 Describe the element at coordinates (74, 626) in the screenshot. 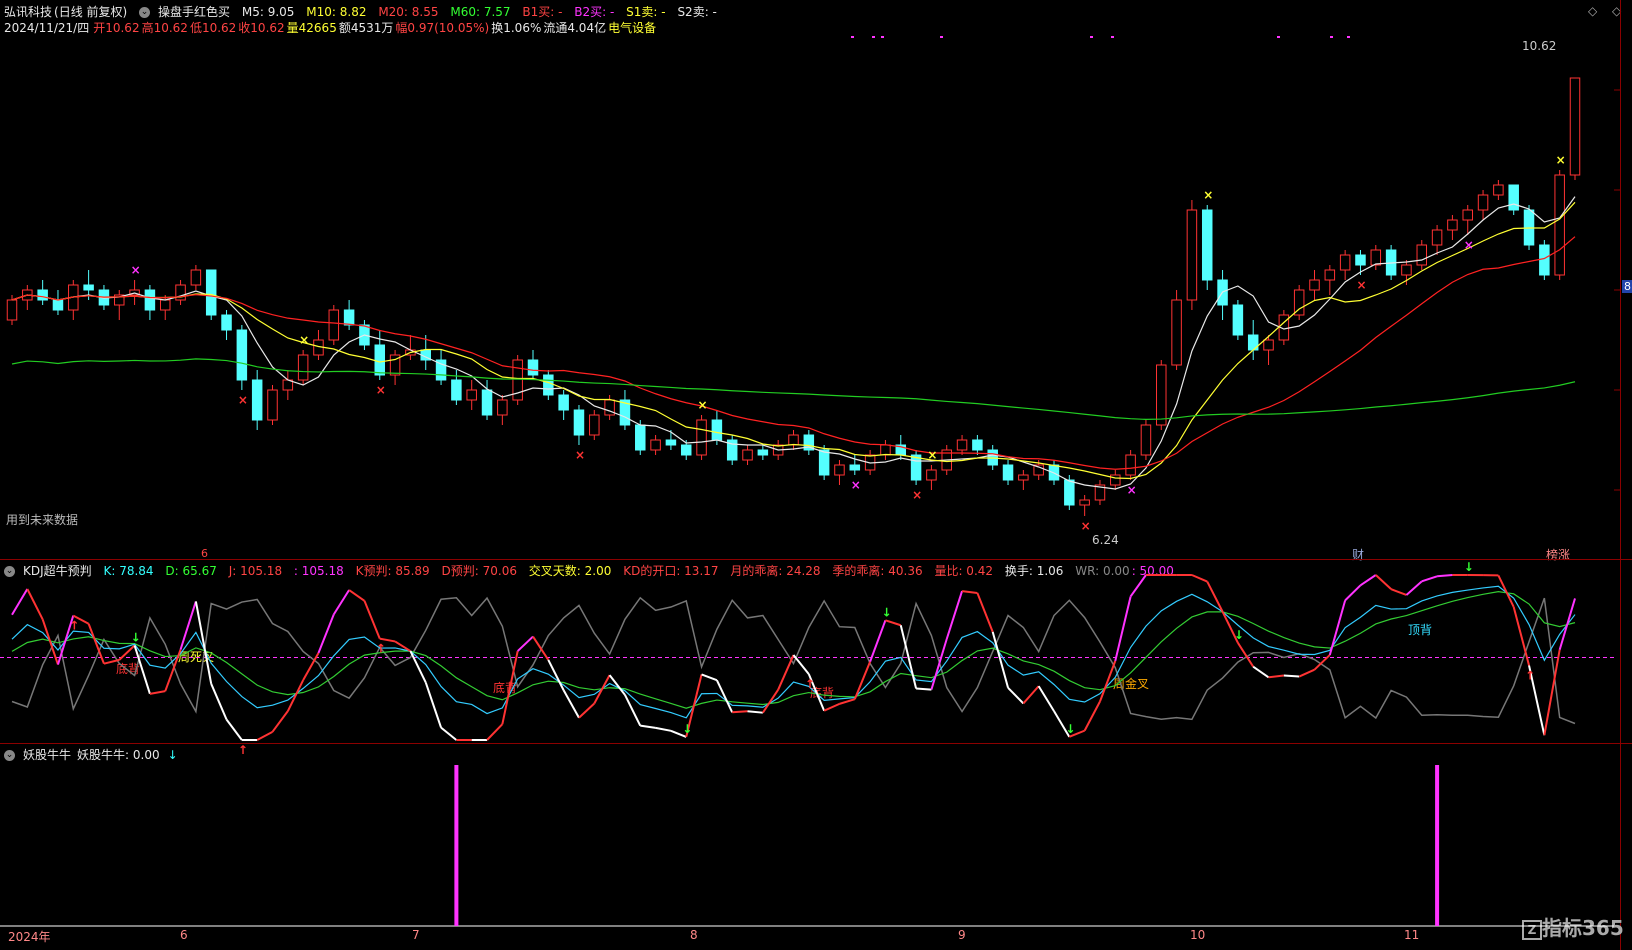

I see `kdj-arrow-icon: ↑` at that location.